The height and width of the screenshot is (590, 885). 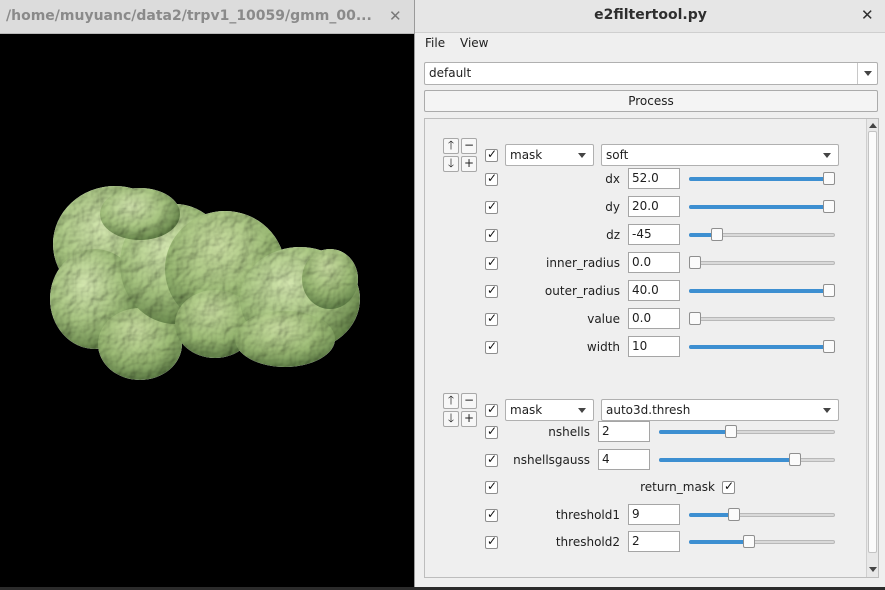 What do you see at coordinates (451, 164) in the screenshot?
I see `move-down-button: 🡓` at bounding box center [451, 164].